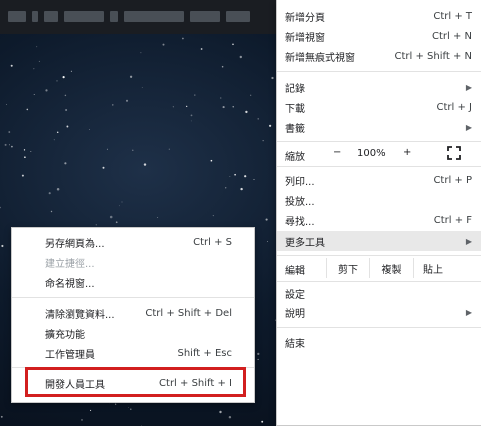 The height and width of the screenshot is (426, 481). Describe the element at coordinates (337, 152) in the screenshot. I see `zoom-out-button: −` at that location.